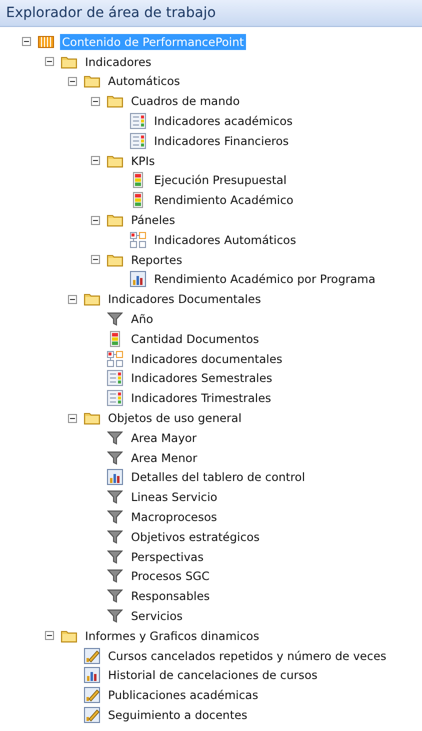 This screenshot has height=731, width=422. What do you see at coordinates (170, 596) in the screenshot?
I see `tree-item: Responsables` at bounding box center [170, 596].